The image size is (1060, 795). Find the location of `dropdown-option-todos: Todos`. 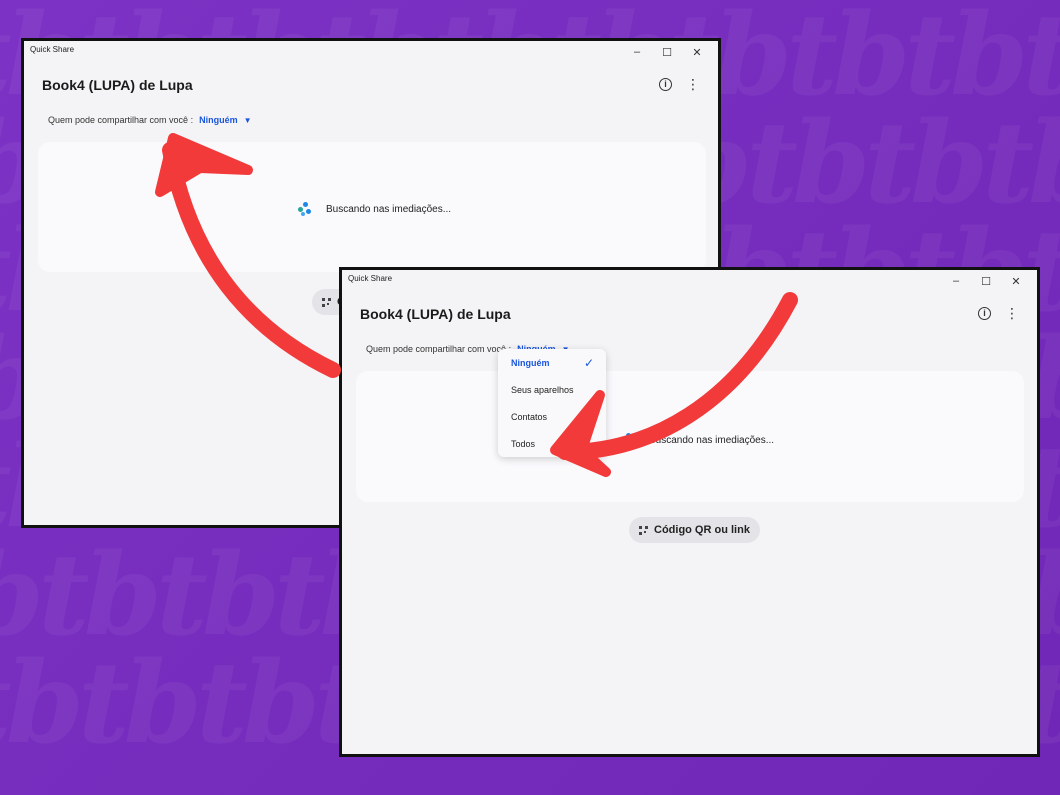

dropdown-option-todos: Todos is located at coordinates (523, 444).